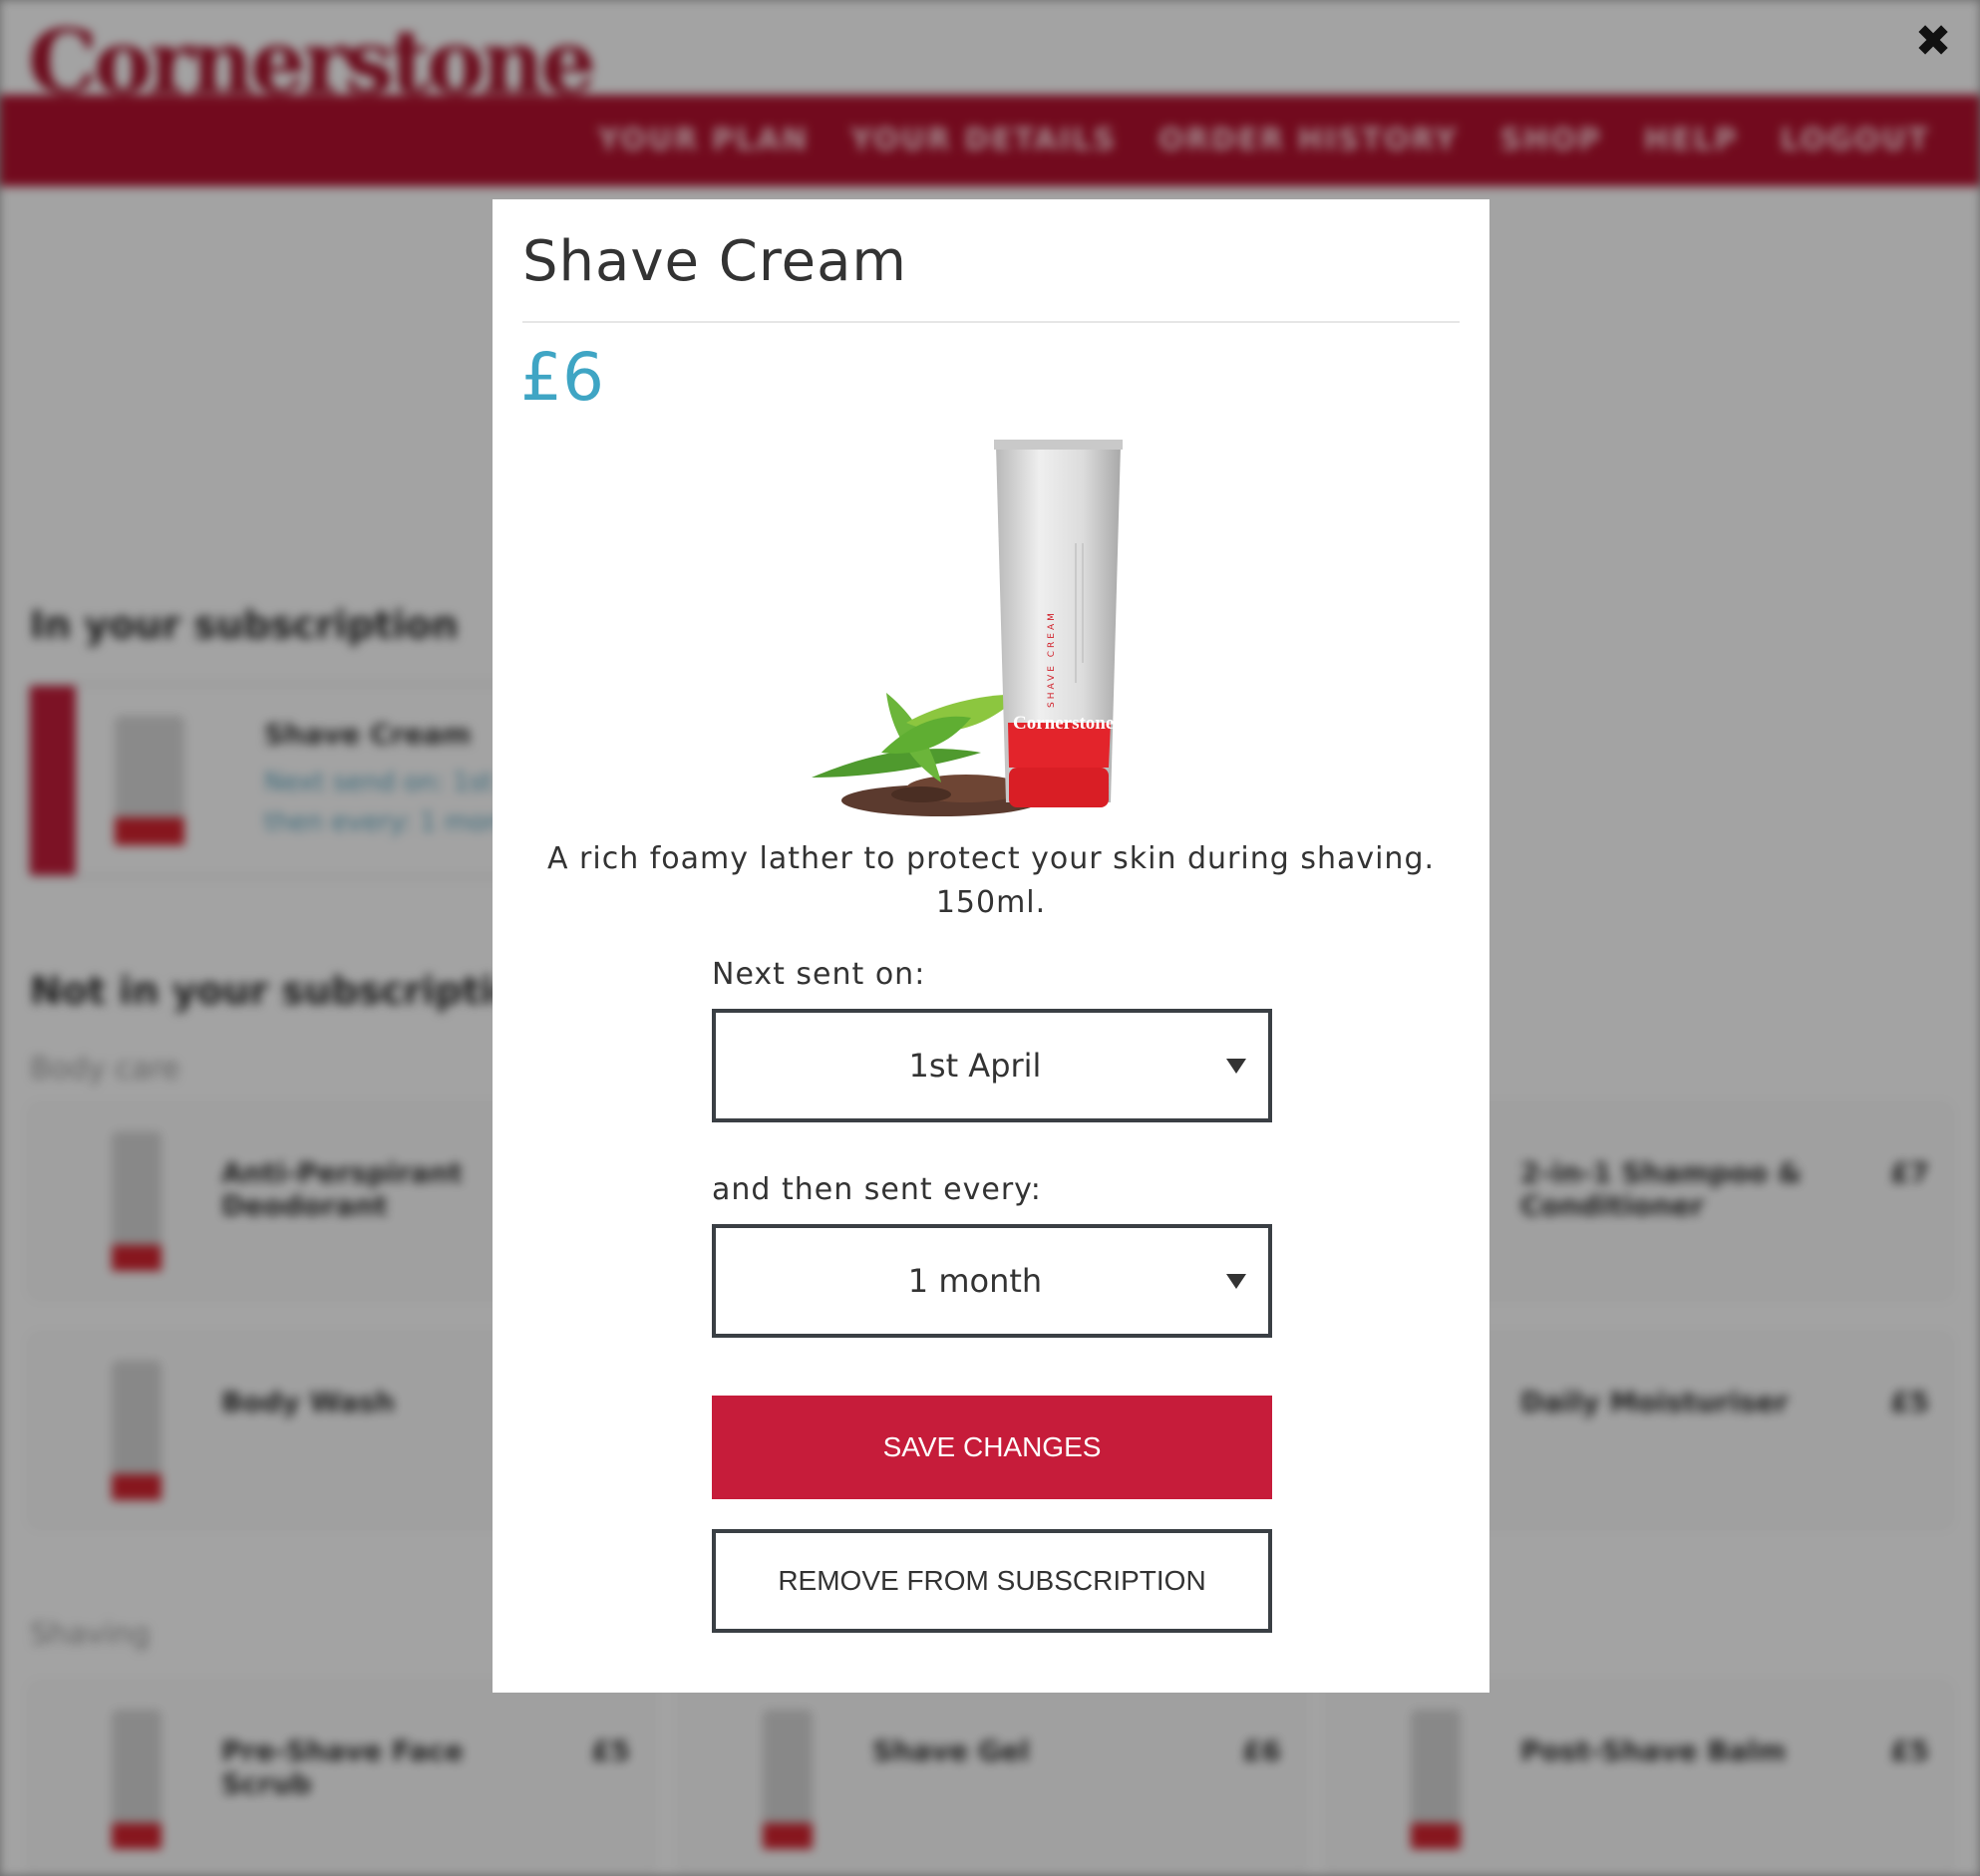 The image size is (1980, 1876). Describe the element at coordinates (877, 1190) in the screenshot. I see `frequency-label: and then sent every:` at that location.